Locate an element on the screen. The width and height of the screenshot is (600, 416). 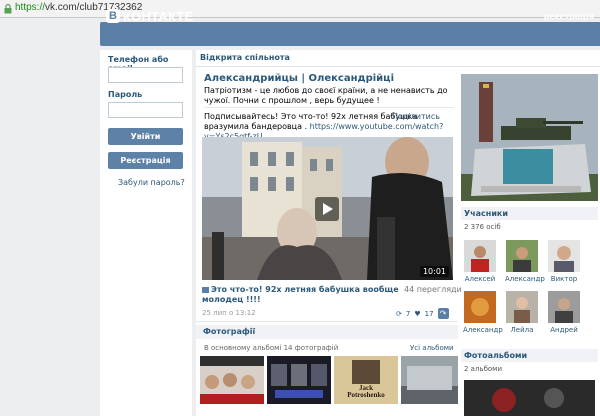
member-name: Лейла is located at coordinates (522, 330).